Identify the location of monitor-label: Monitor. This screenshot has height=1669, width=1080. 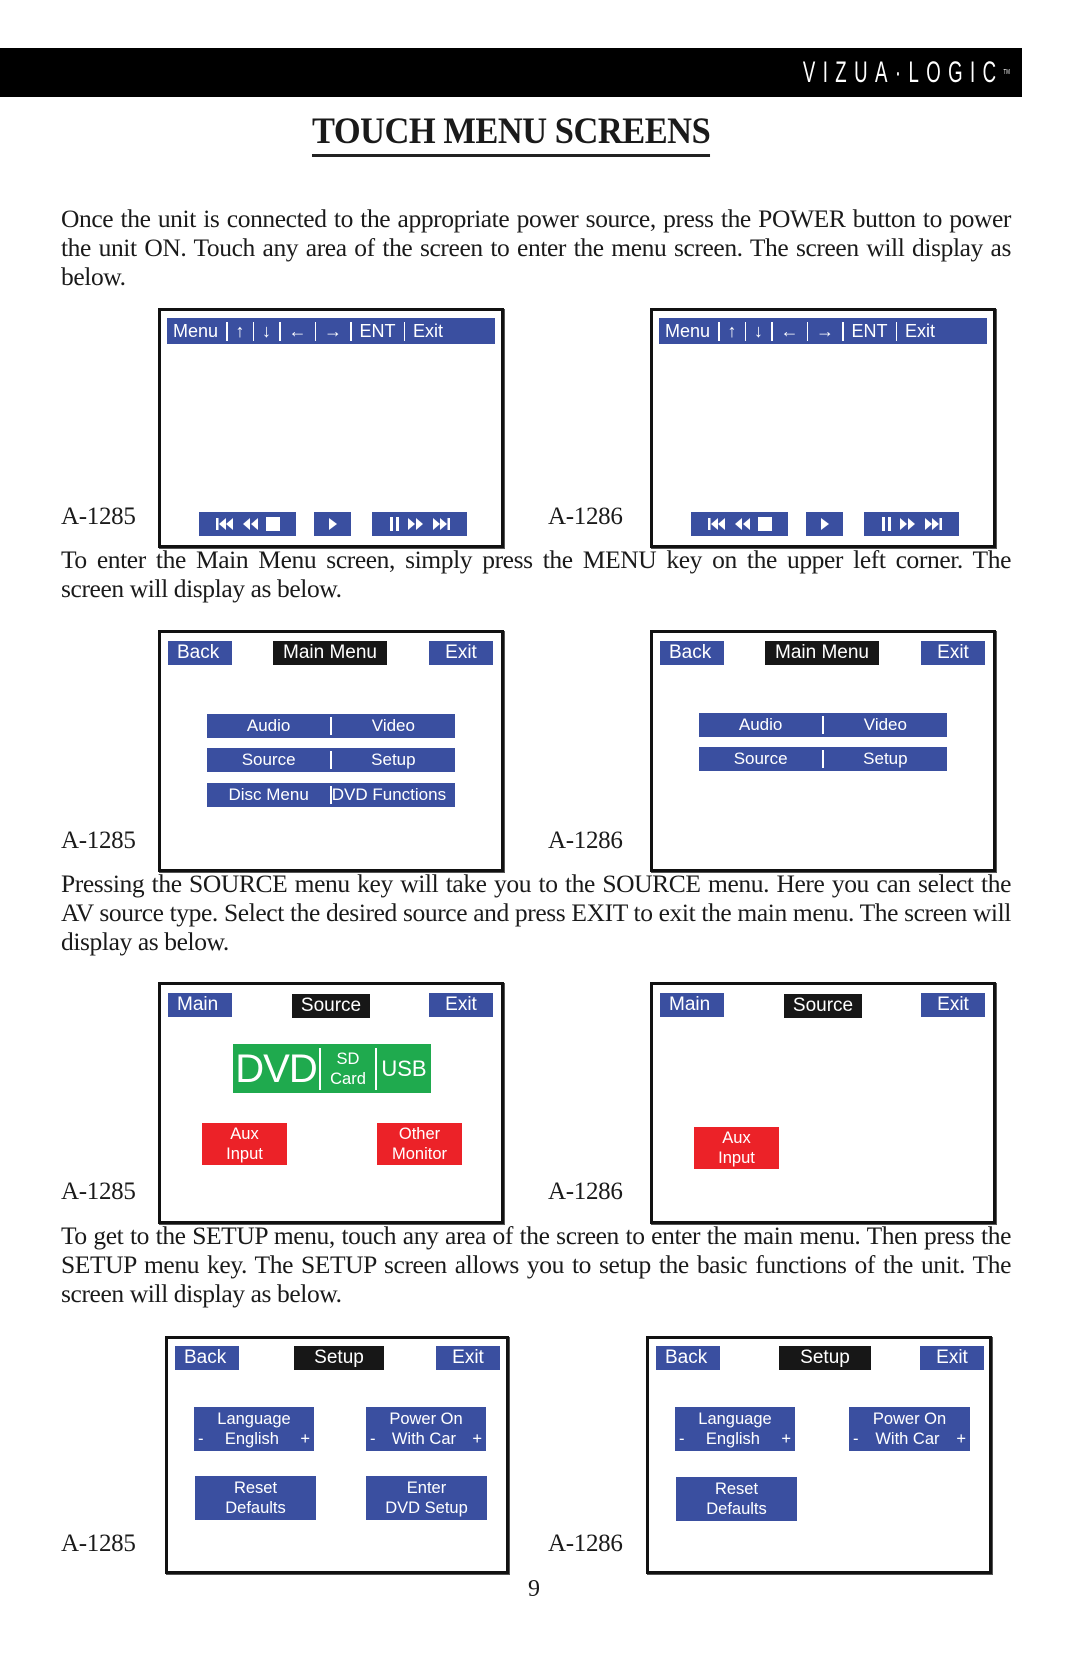
(419, 1154).